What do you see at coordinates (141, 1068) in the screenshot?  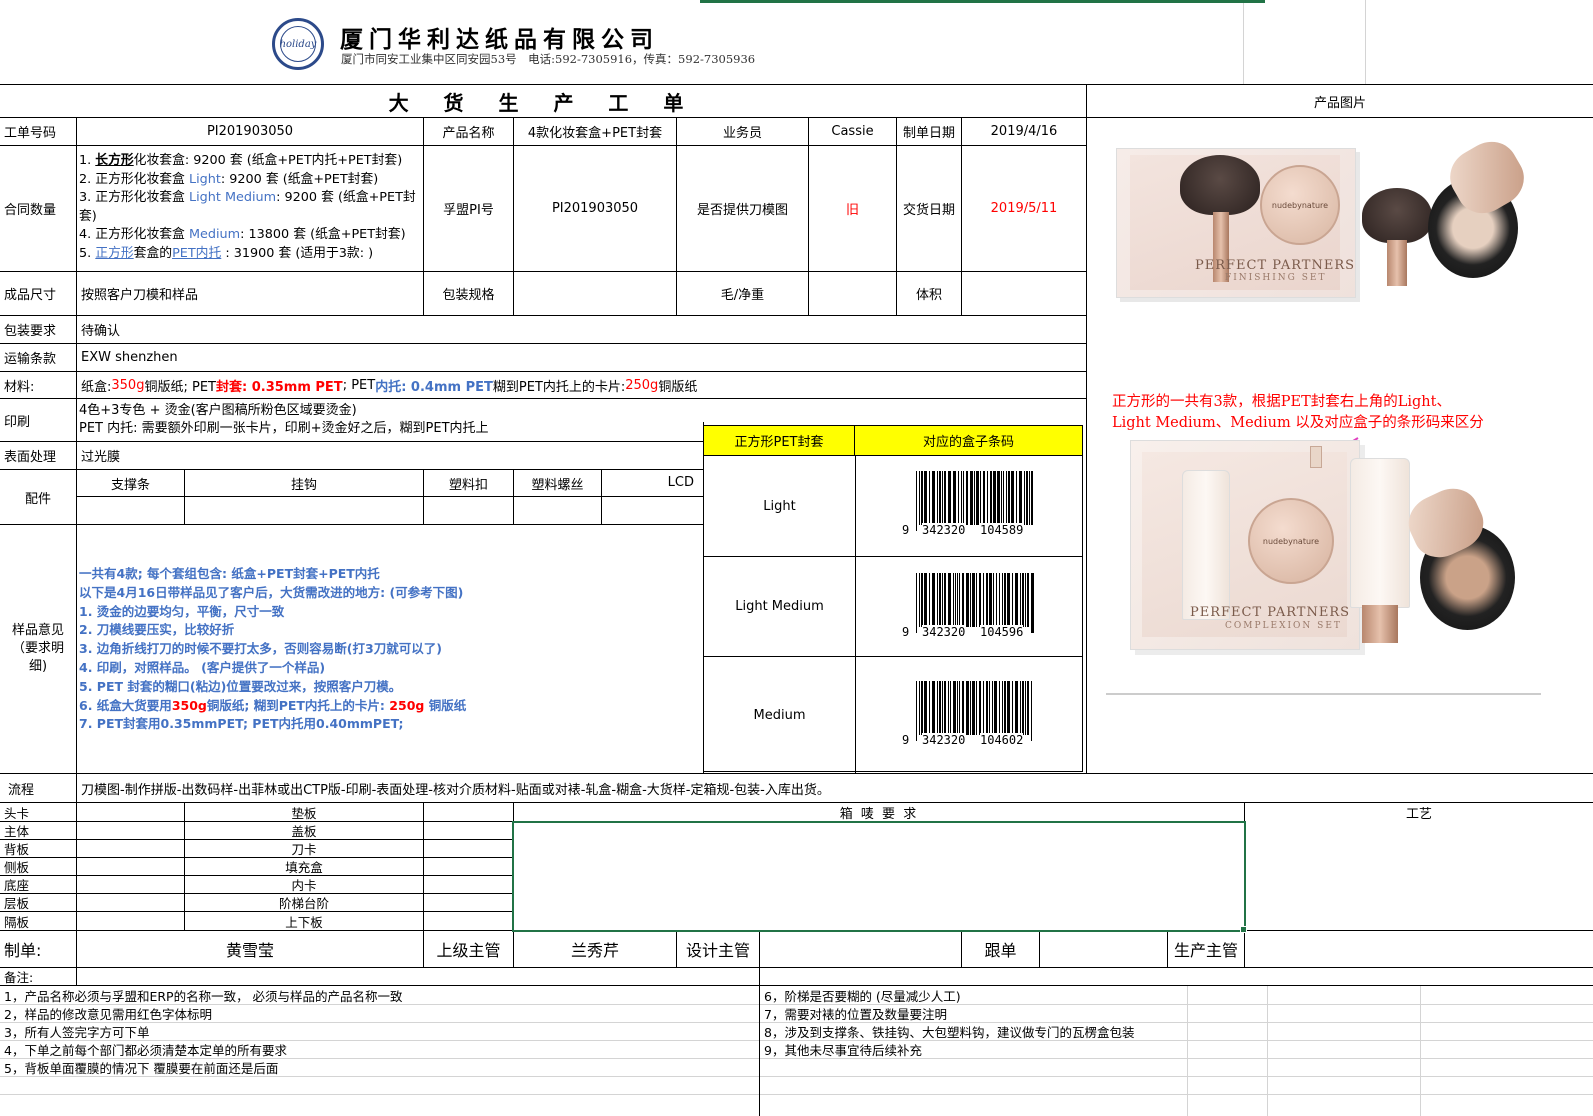 I see `remark-left: 5，背板单面覆膜的情况下 覆膜要在前面还是后面` at bounding box center [141, 1068].